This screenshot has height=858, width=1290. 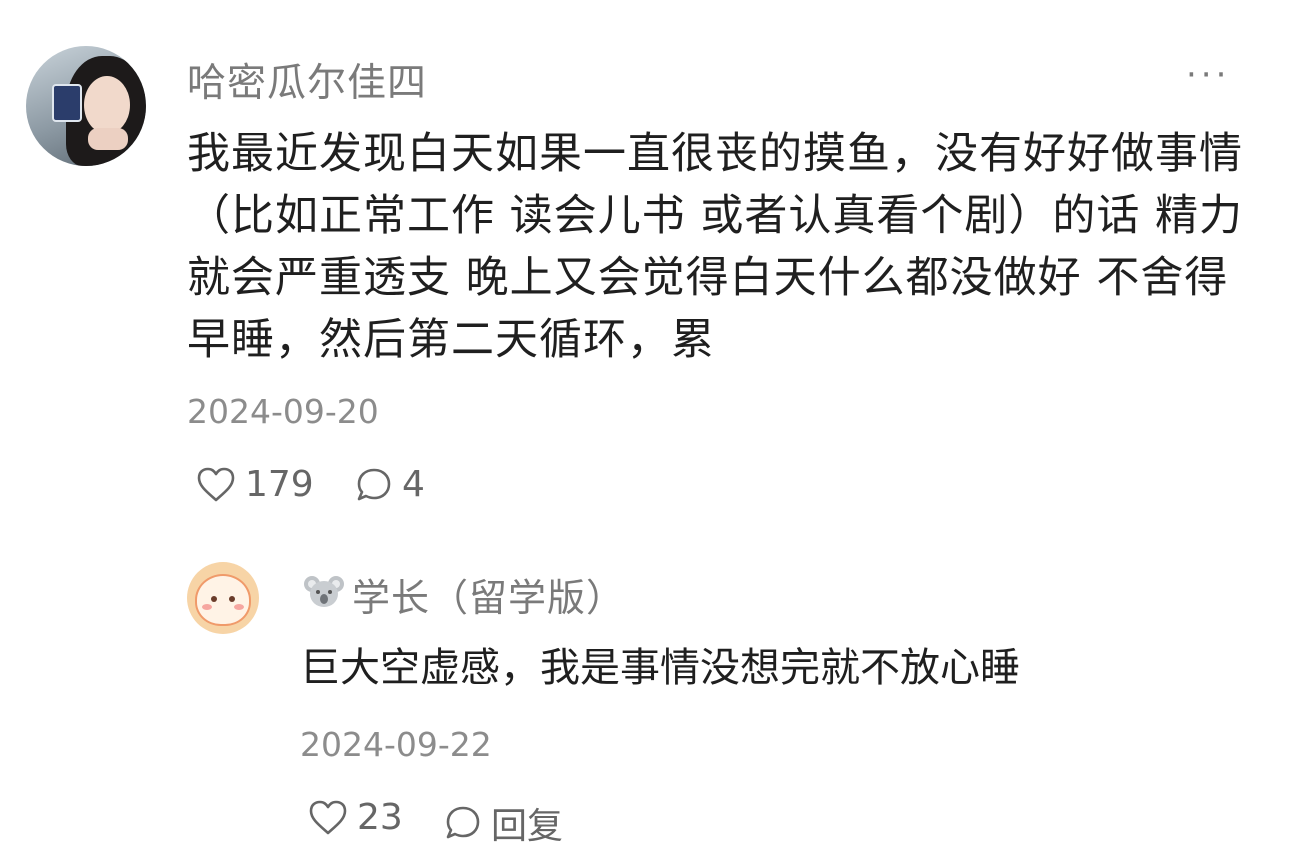 I want to click on camera-icon, so click(x=67, y=103).